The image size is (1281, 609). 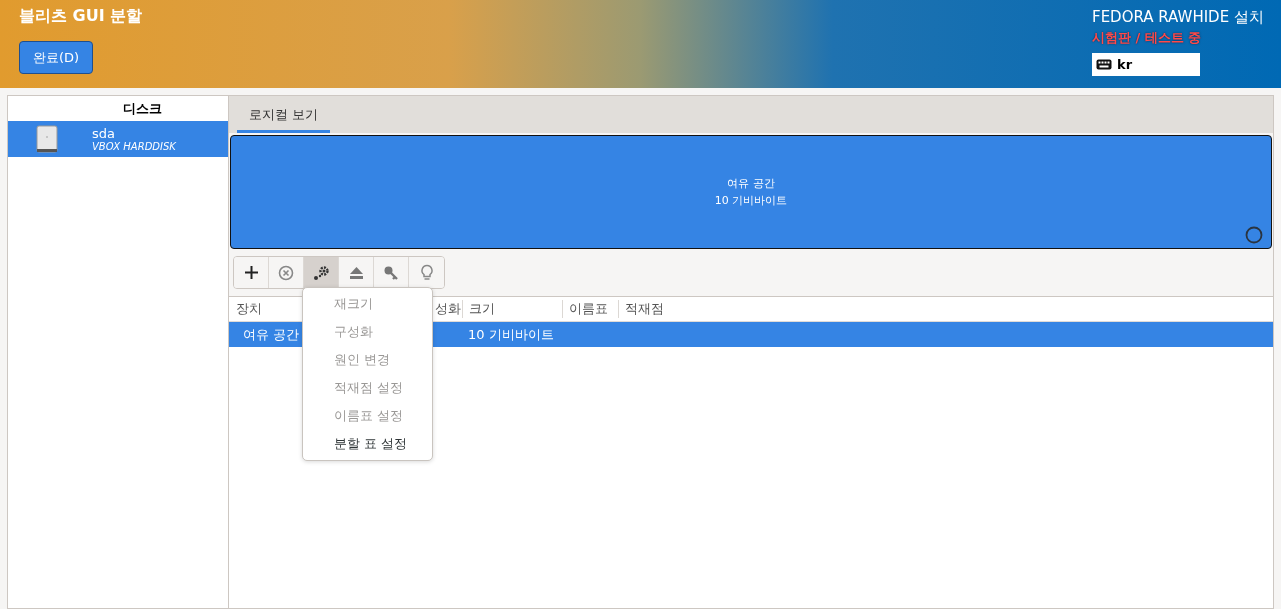 What do you see at coordinates (1254, 235) in the screenshot?
I see `ring-icon` at bounding box center [1254, 235].